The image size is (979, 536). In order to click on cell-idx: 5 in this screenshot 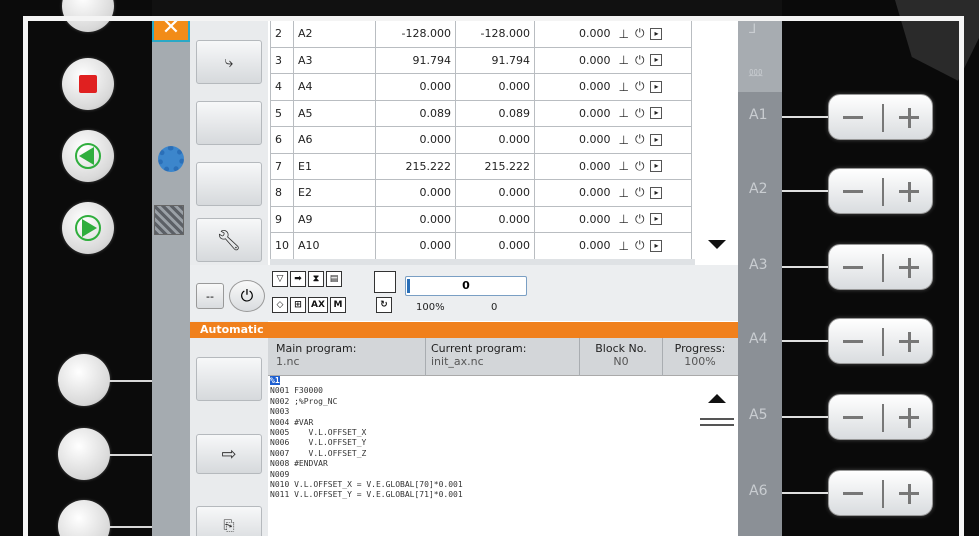, I will do `click(282, 113)`.